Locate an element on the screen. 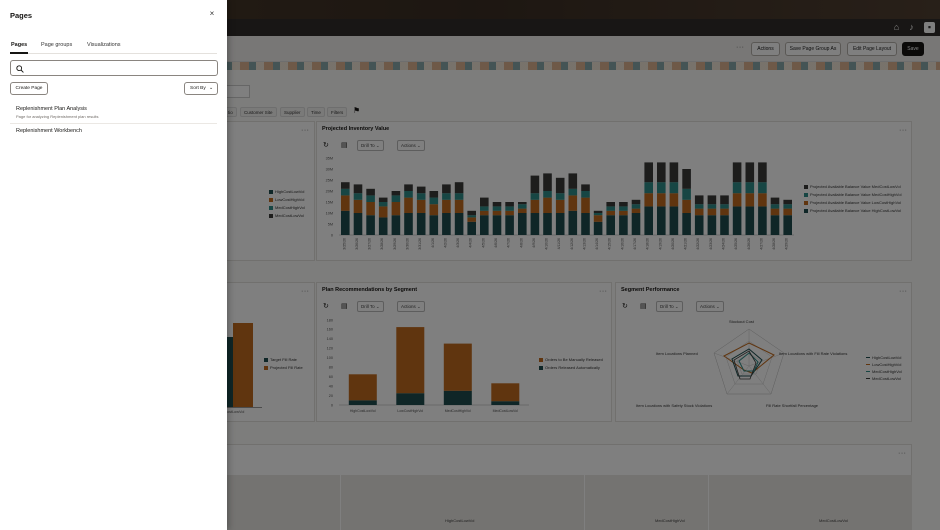 The height and width of the screenshot is (530, 940). chevron-down-icon: ⌄ is located at coordinates (210, 88).